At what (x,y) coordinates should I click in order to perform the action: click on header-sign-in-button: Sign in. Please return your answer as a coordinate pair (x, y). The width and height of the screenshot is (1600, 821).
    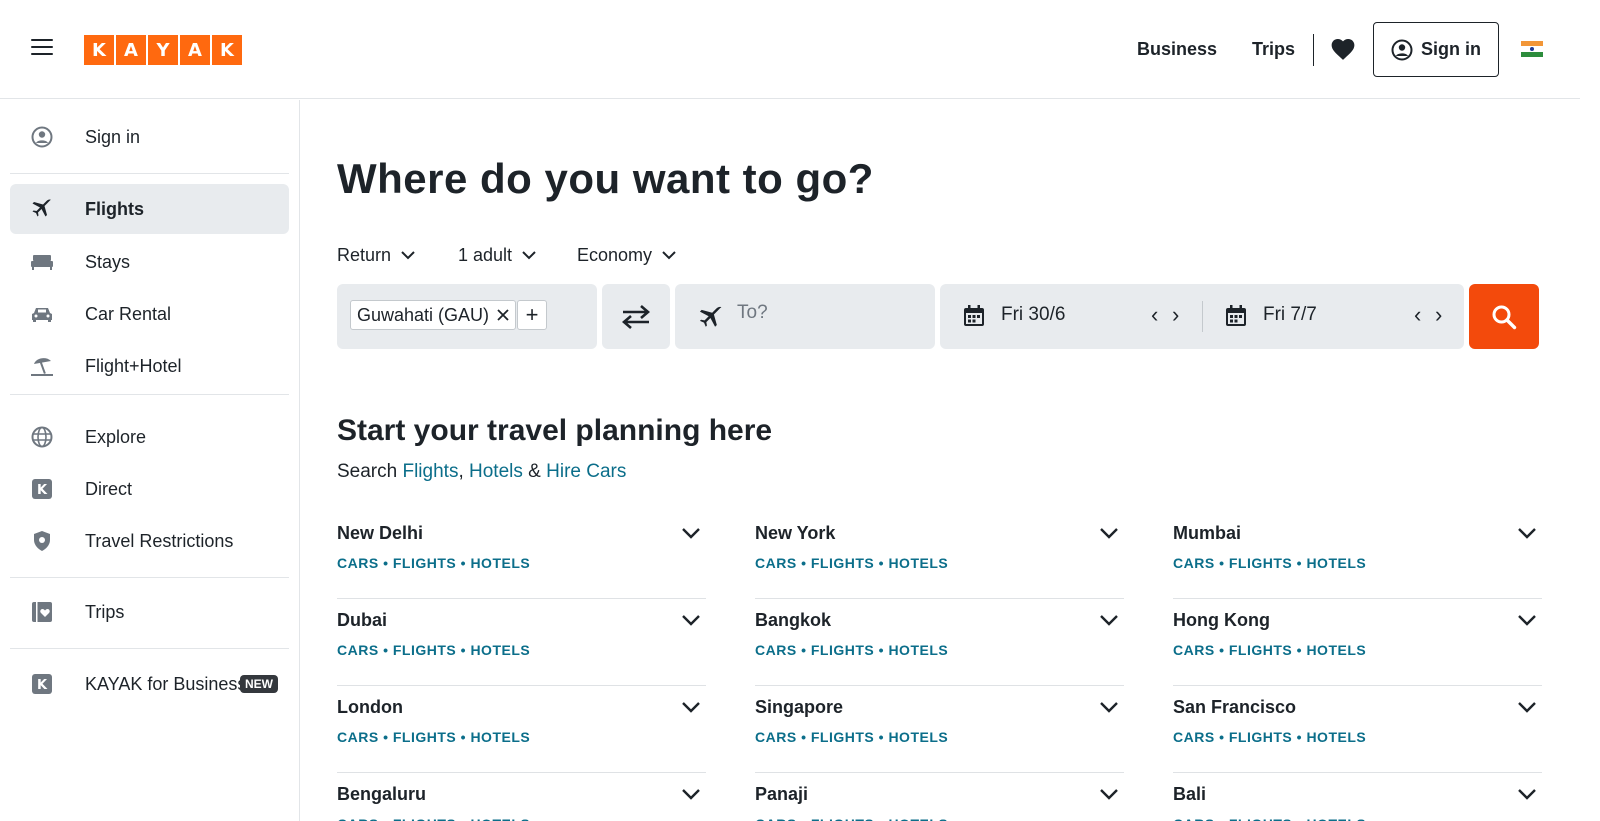
    Looking at the image, I should click on (1436, 49).